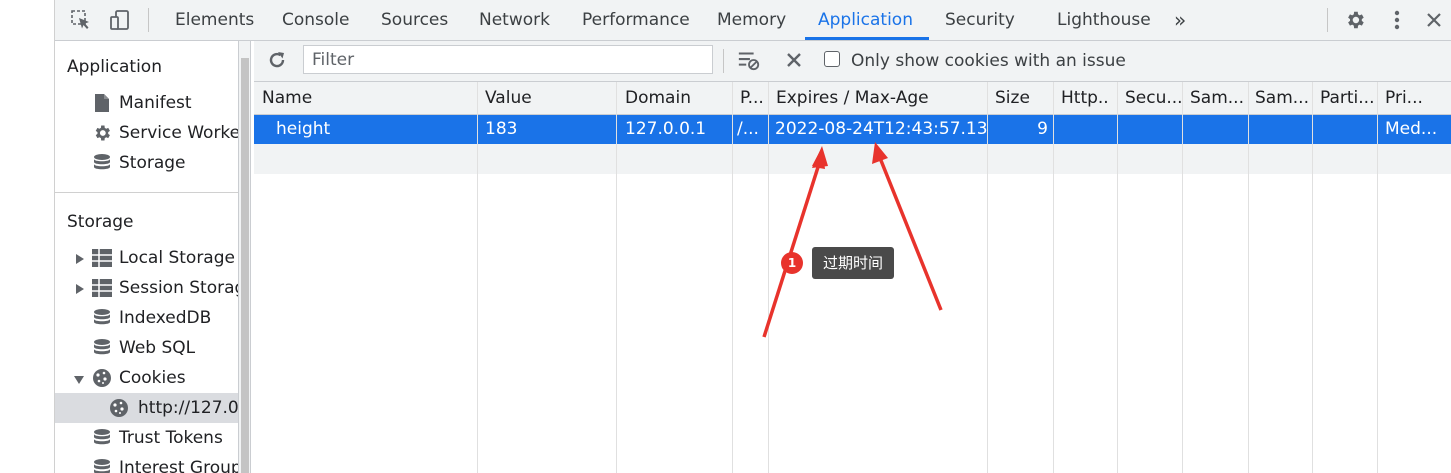 Image resolution: width=1451 pixels, height=473 pixels. I want to click on sidebar-item-label: Web SQL, so click(157, 348).